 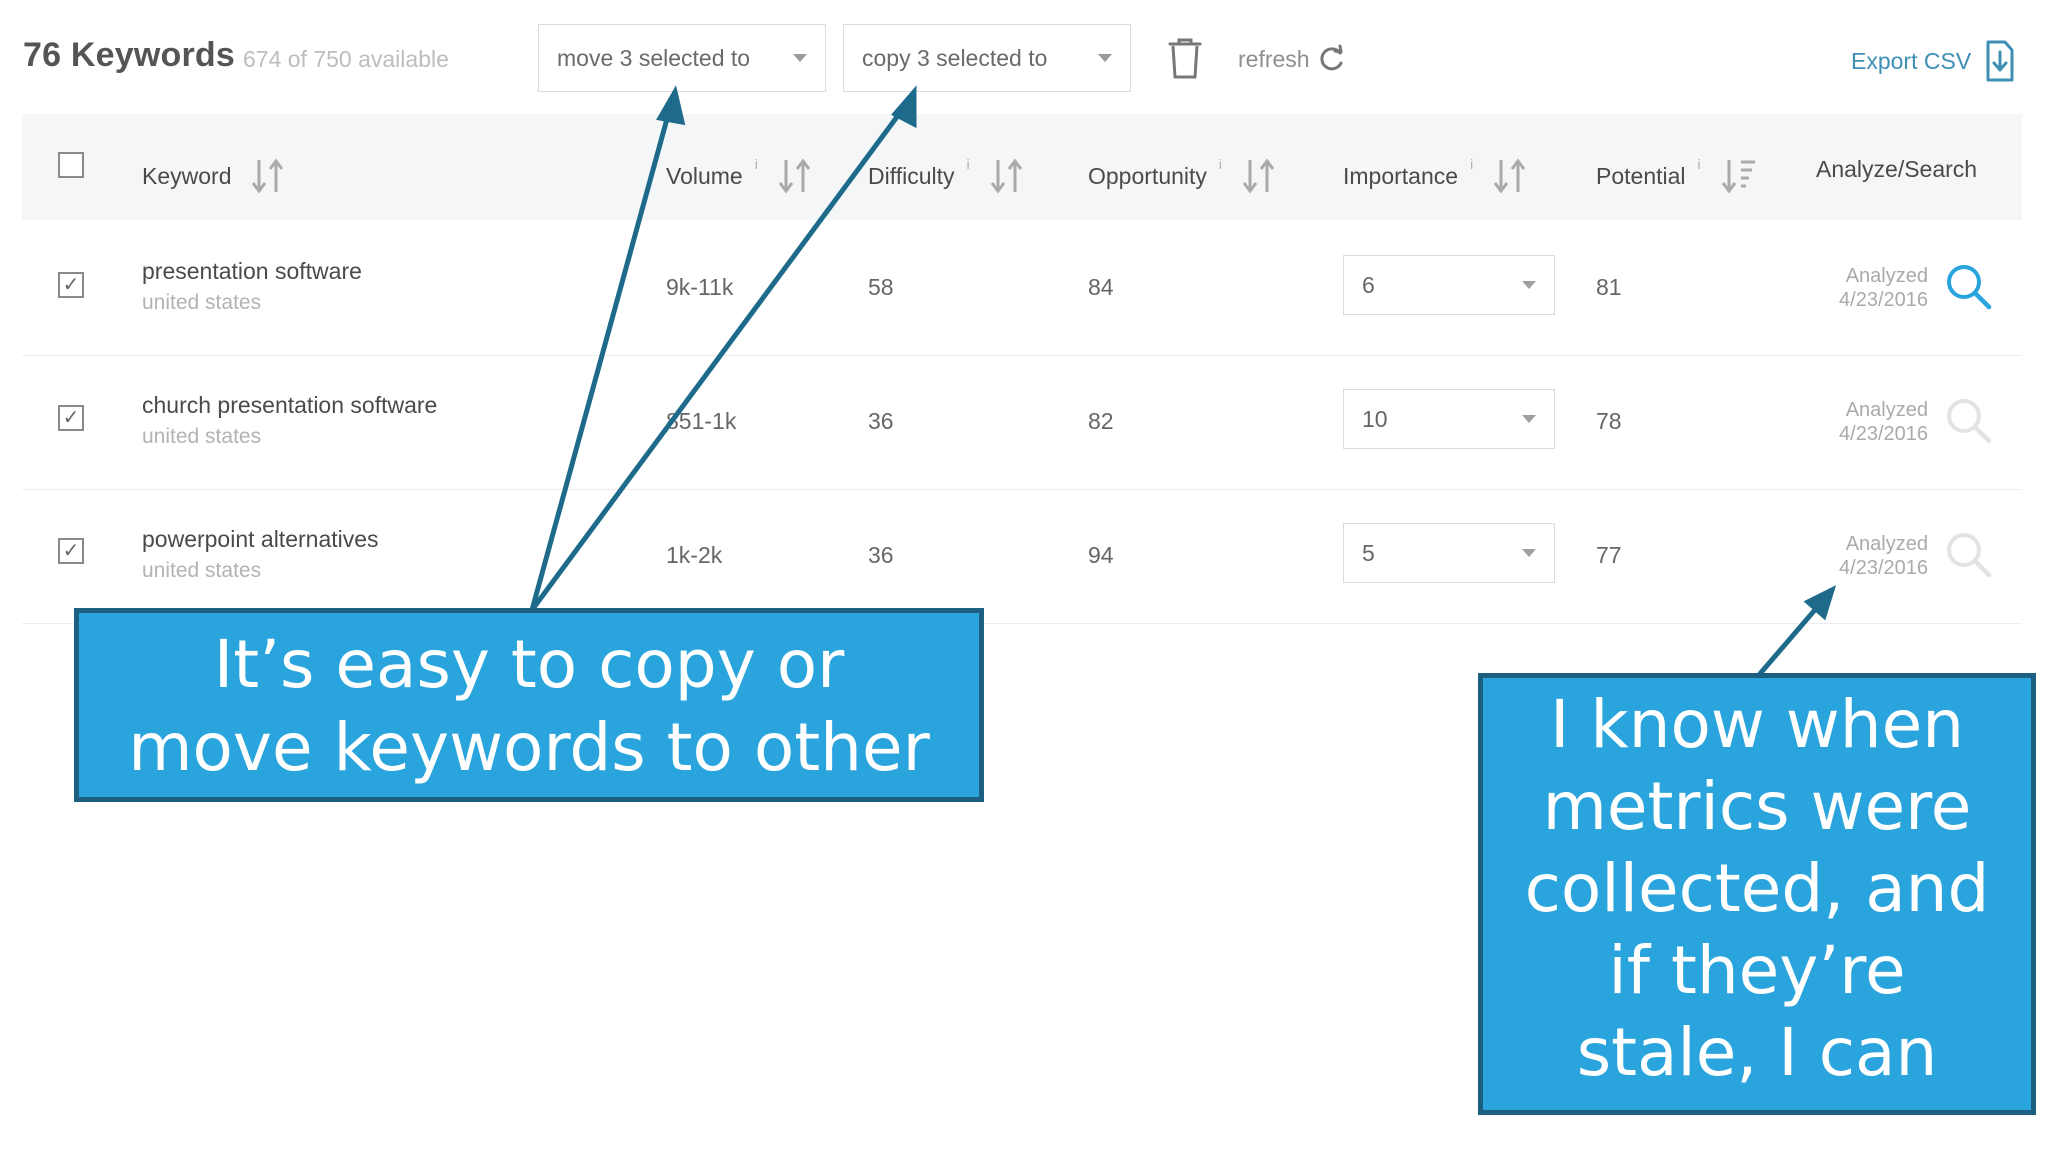 I want to click on copy-dropdown-label: copy 3 selected to, so click(x=955, y=57).